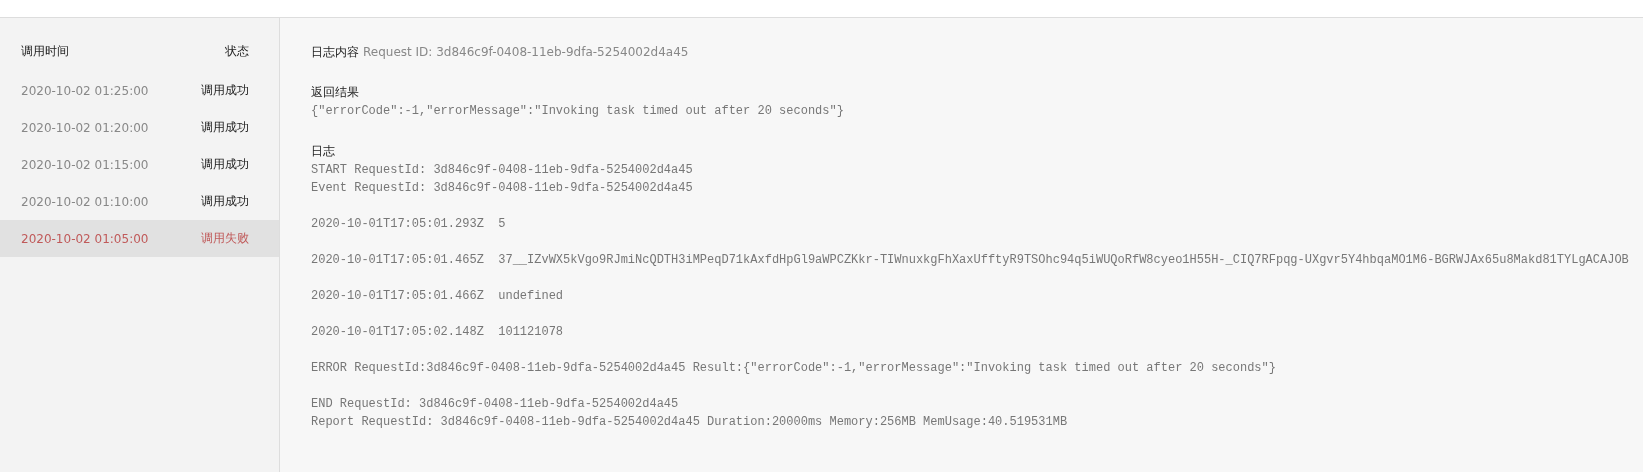 The image size is (1643, 472). I want to click on section-heading: 日志, so click(323, 151).